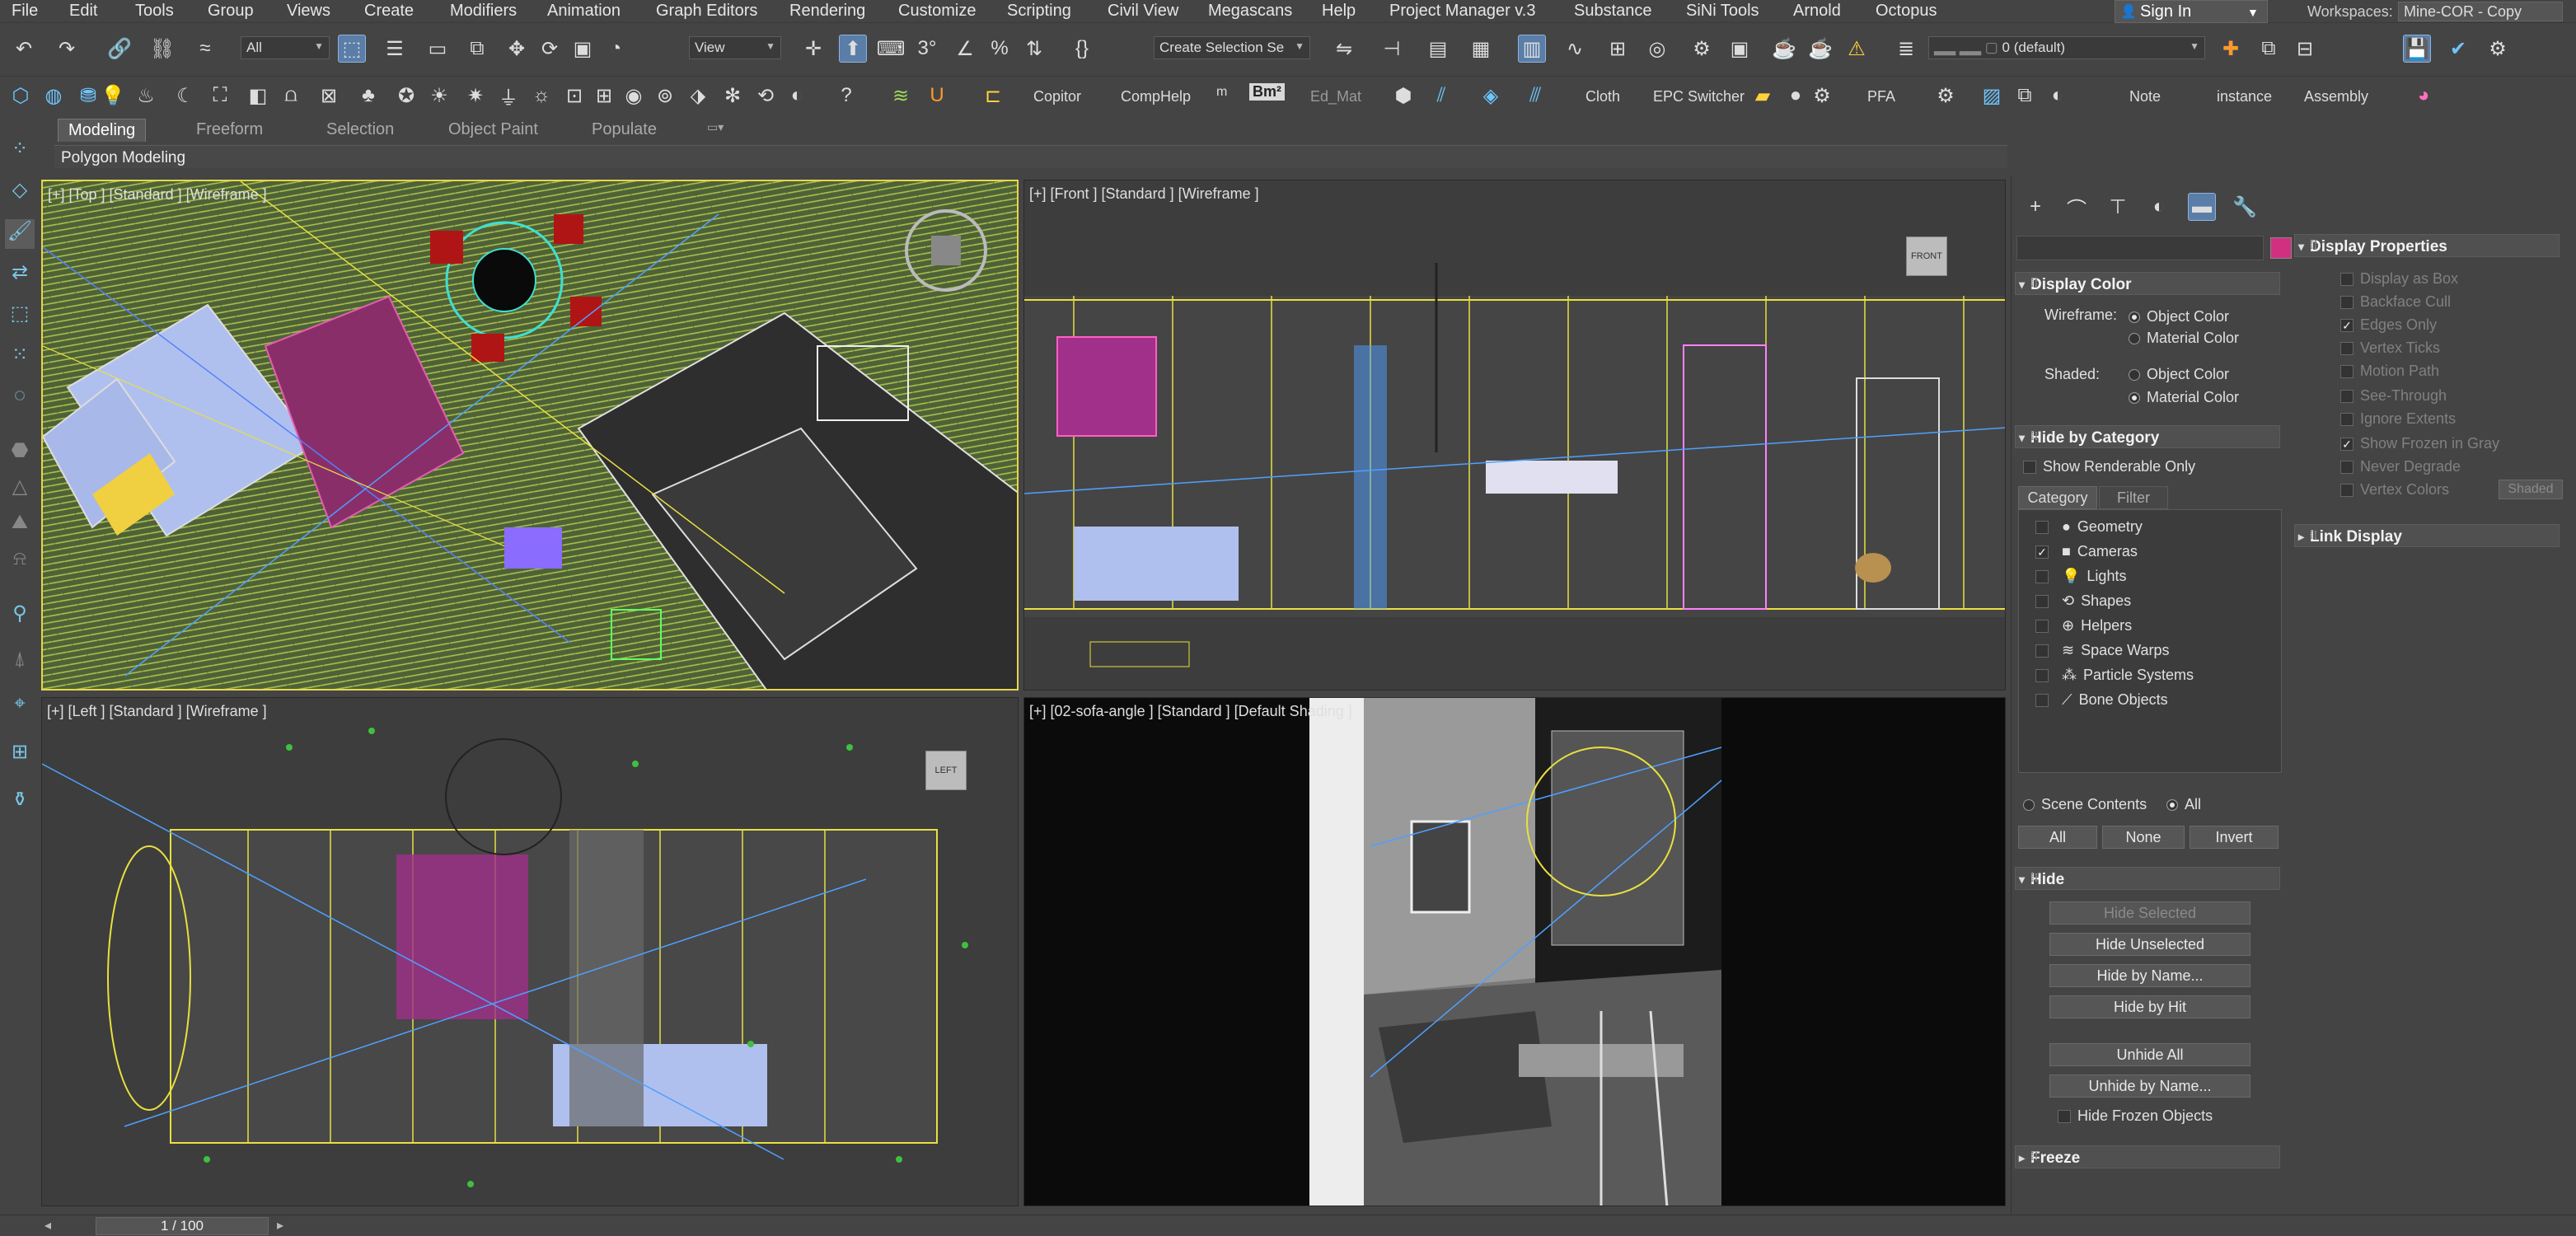  What do you see at coordinates (2145, 96) in the screenshot?
I see `note-label: Note` at bounding box center [2145, 96].